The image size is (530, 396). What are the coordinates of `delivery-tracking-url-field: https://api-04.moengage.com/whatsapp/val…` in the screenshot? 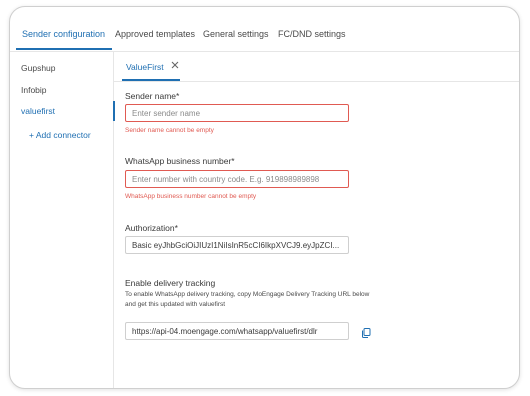 It's located at (237, 331).